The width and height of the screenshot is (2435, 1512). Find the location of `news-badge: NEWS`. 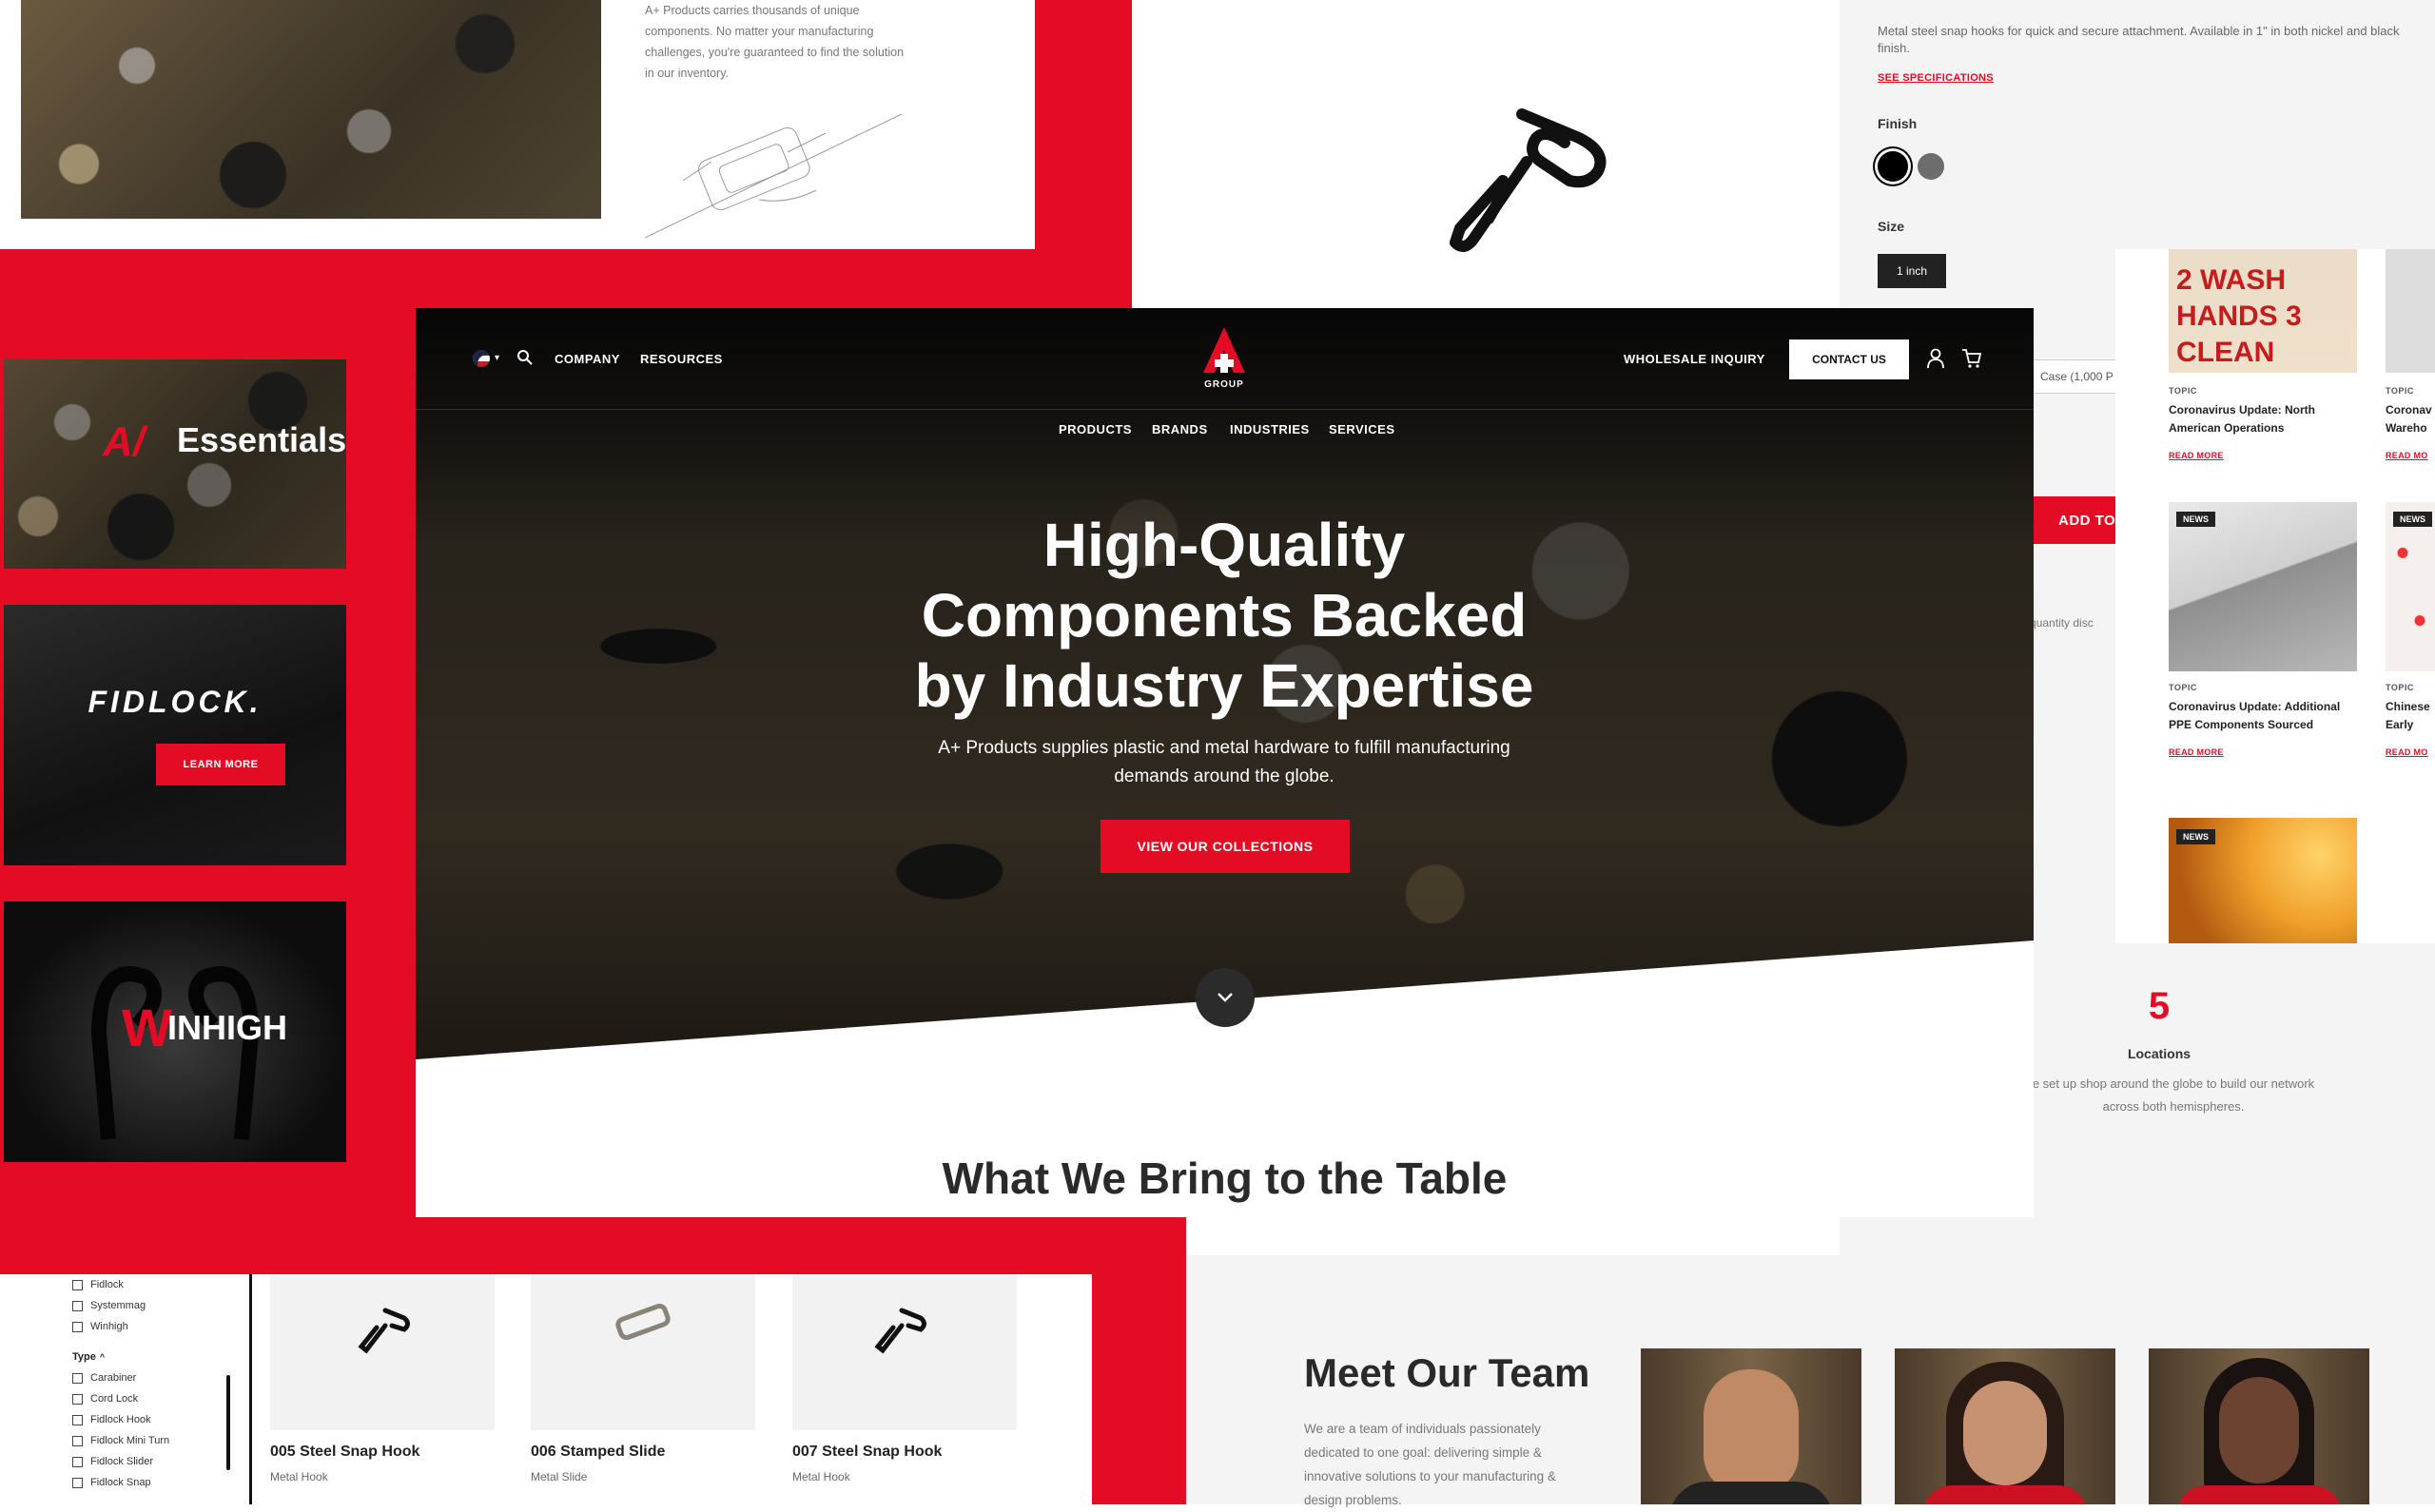

news-badge: NEWS is located at coordinates (2412, 520).